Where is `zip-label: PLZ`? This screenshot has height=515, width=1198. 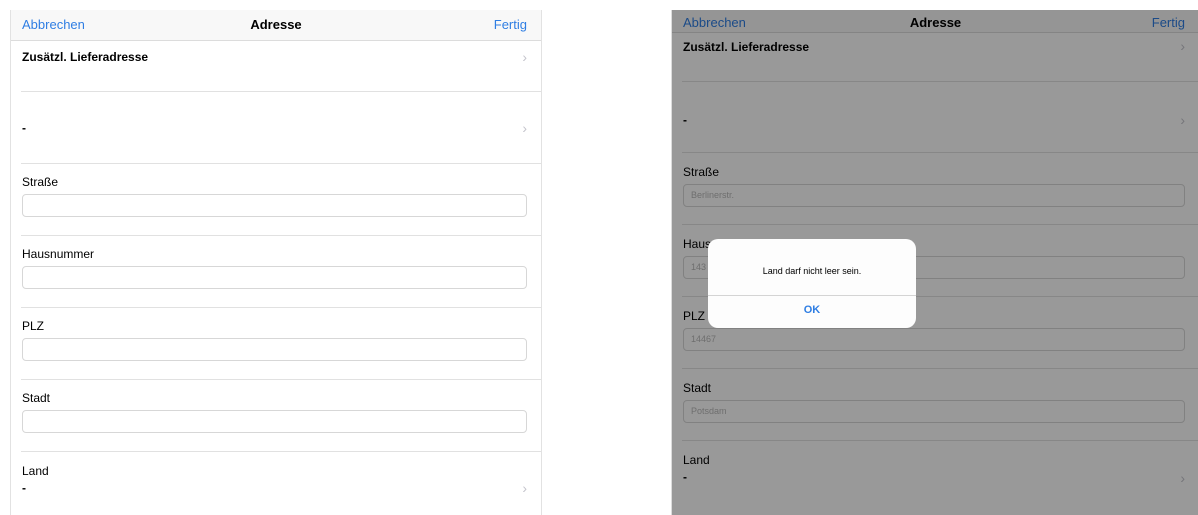
zip-label: PLZ is located at coordinates (33, 326).